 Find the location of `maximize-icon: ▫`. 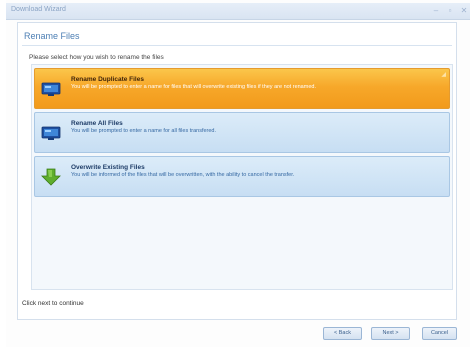

maximize-icon: ▫ is located at coordinates (450, 11).